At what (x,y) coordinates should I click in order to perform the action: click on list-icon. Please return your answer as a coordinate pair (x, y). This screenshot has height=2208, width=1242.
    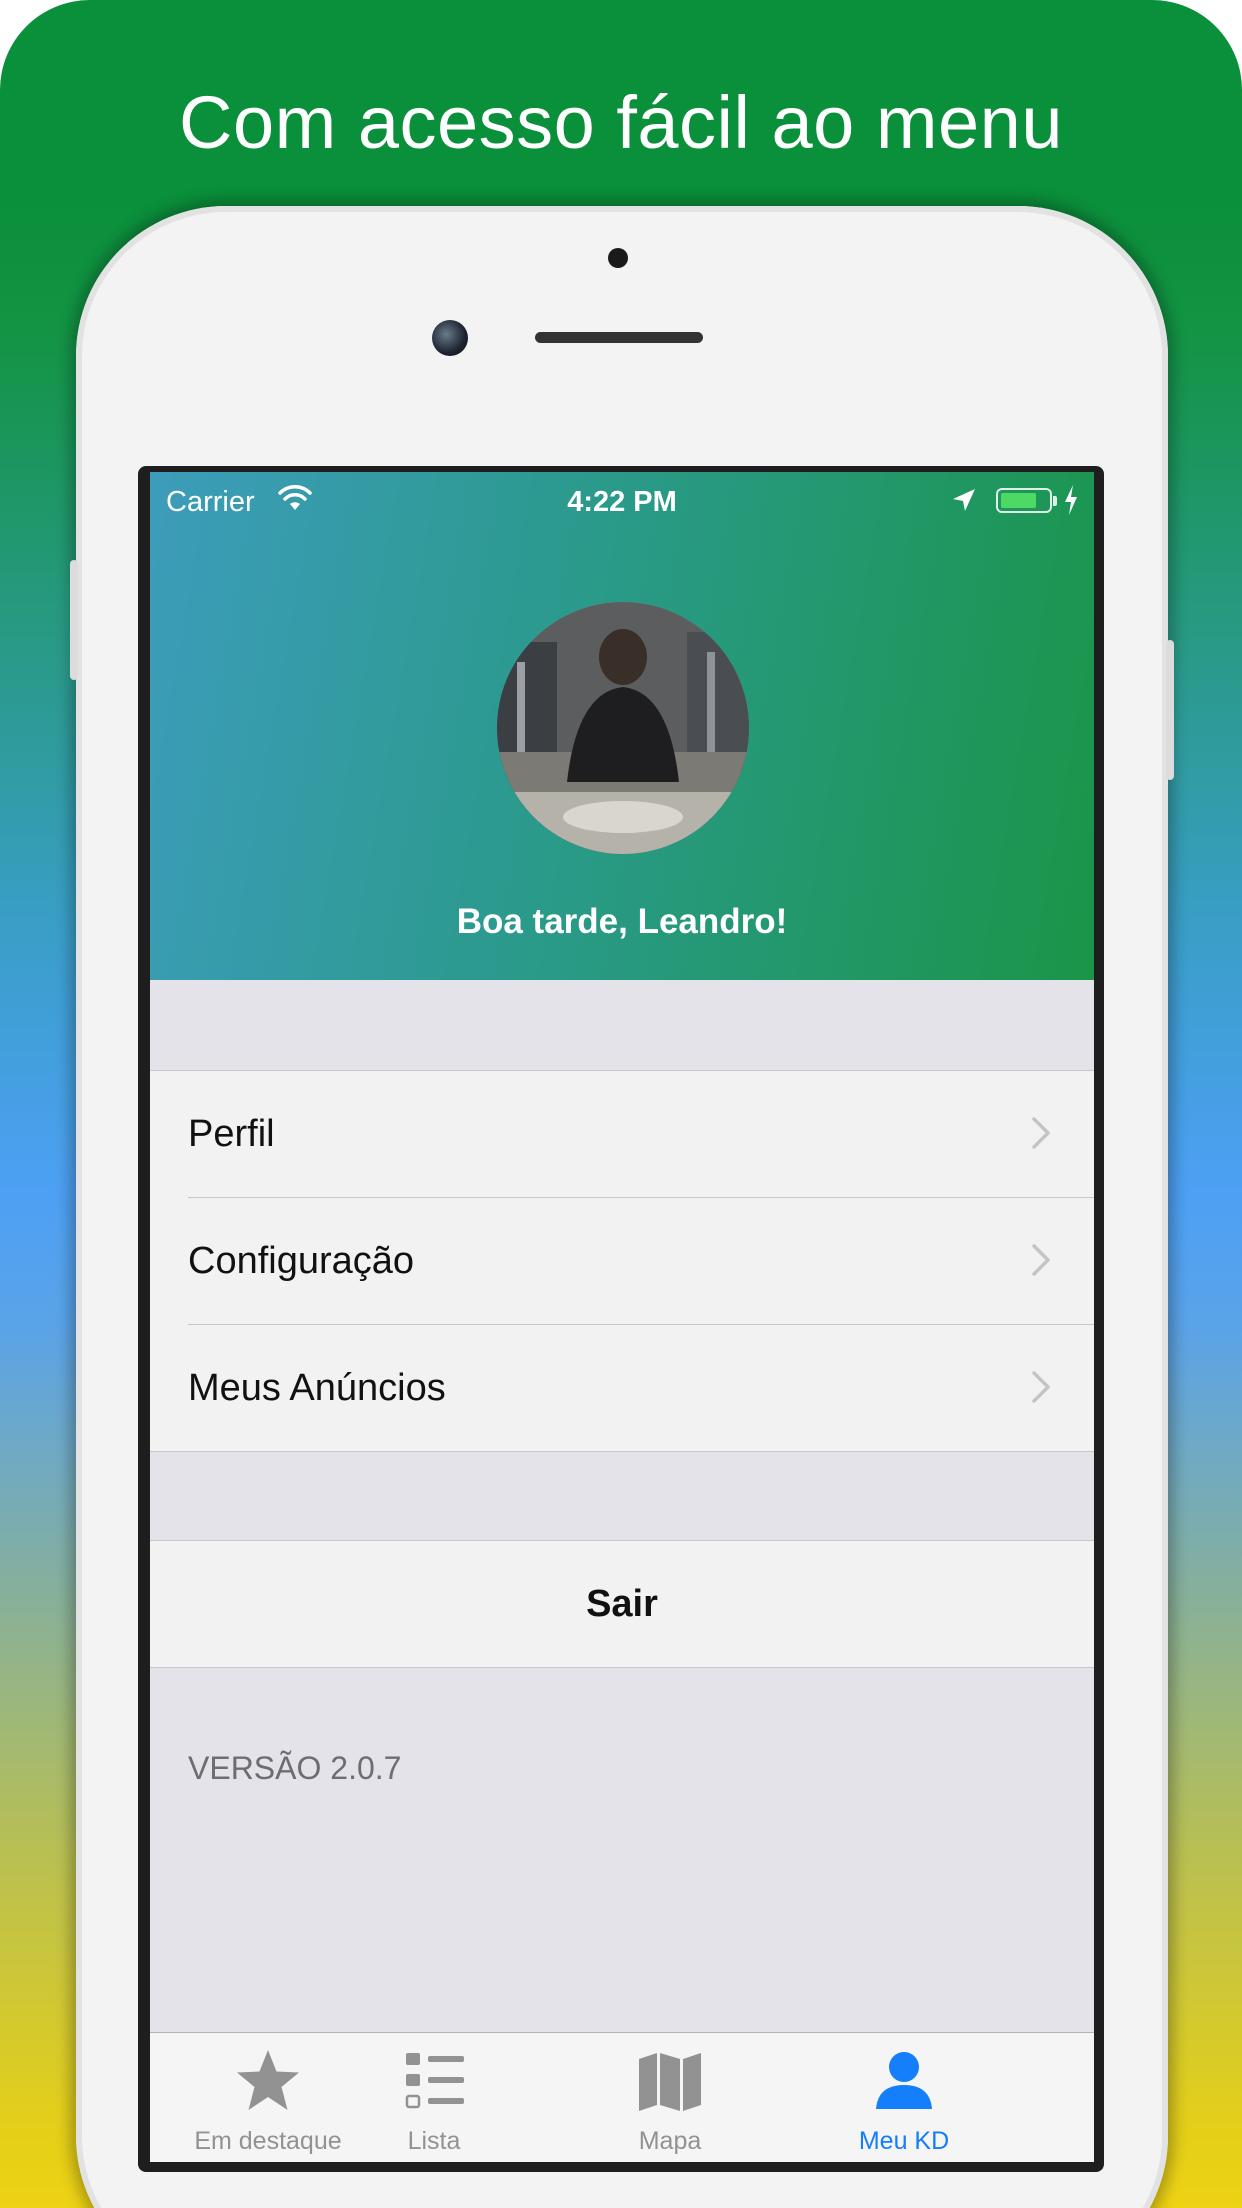
    Looking at the image, I should click on (434, 2081).